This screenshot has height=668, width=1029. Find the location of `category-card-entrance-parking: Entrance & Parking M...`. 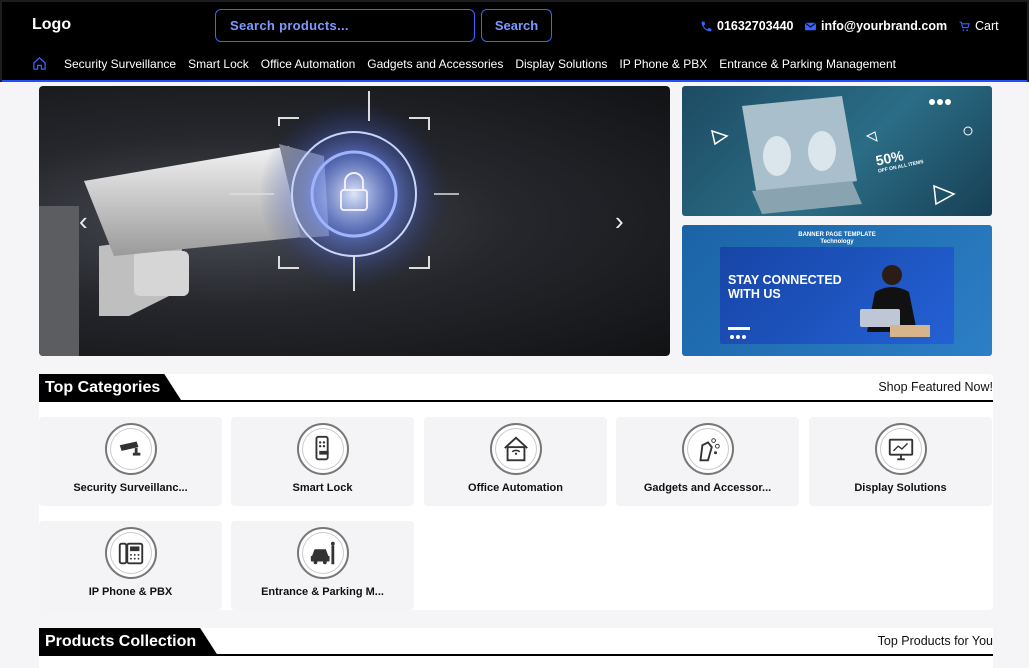

category-card-entrance-parking: Entrance & Parking M... is located at coordinates (322, 565).